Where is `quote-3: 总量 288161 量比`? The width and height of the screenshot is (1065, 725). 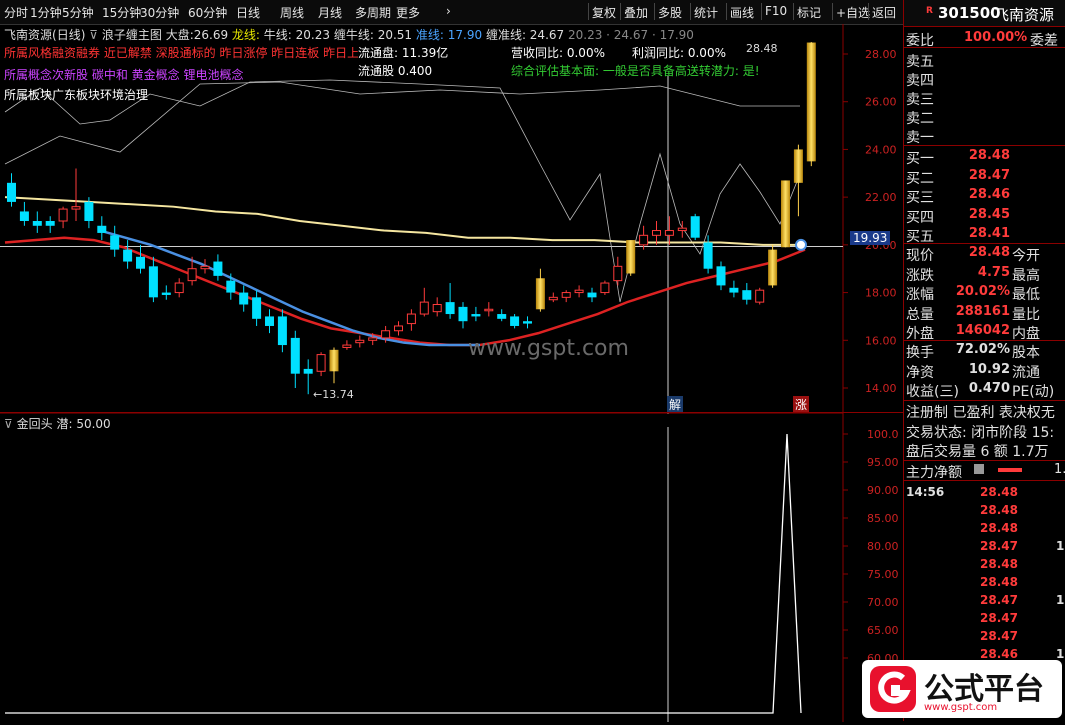 quote-3: 总量 288161 量比 is located at coordinates (984, 313).